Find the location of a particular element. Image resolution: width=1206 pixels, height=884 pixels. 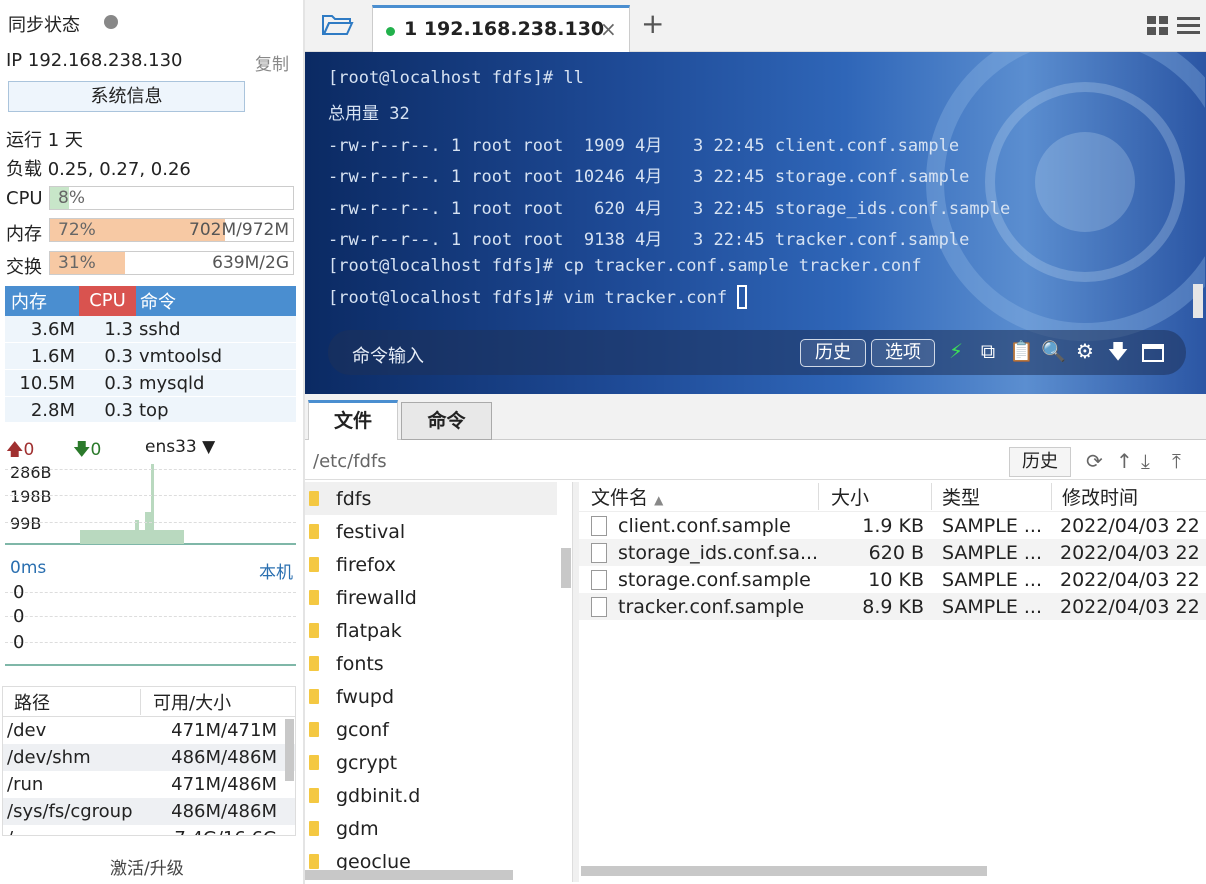

open-folder-icon is located at coordinates (337, 24).